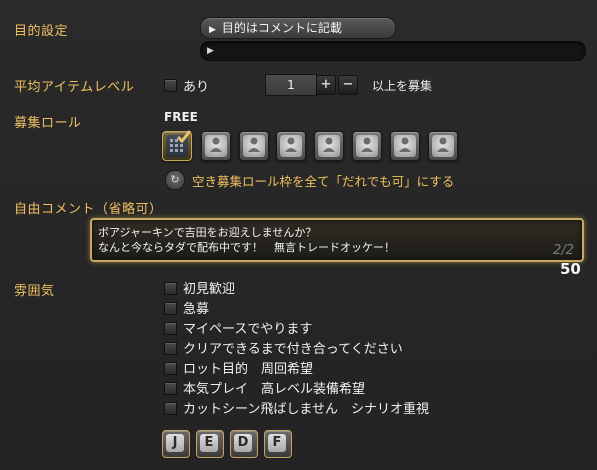 The image size is (597, 470). Describe the element at coordinates (244, 444) in the screenshot. I see `language-button-d: D` at that location.